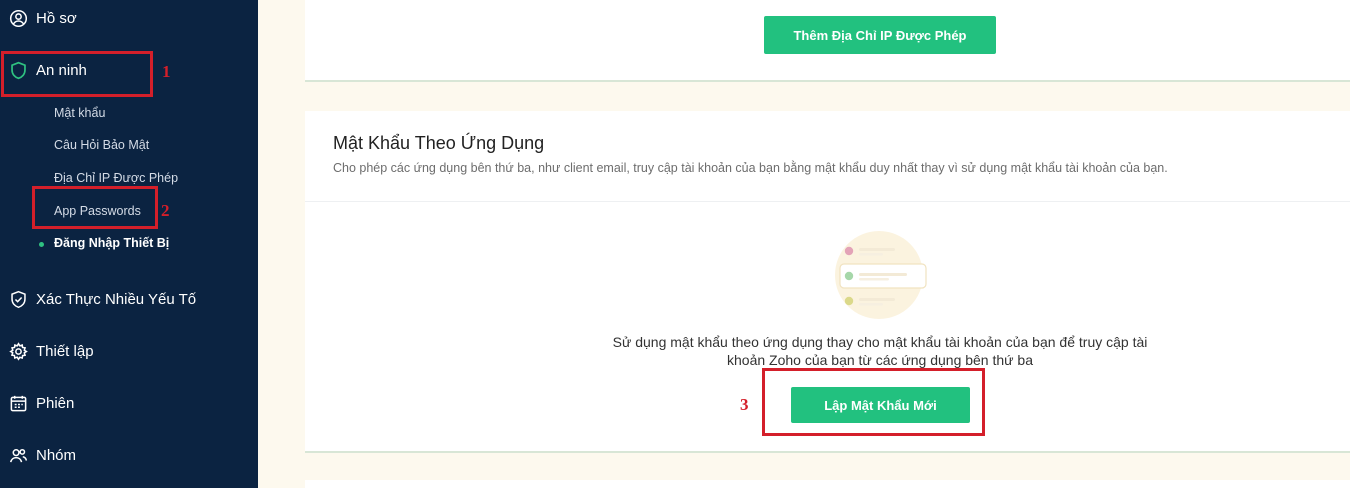 The width and height of the screenshot is (1350, 488). Describe the element at coordinates (18, 351) in the screenshot. I see `gear-icon` at that location.